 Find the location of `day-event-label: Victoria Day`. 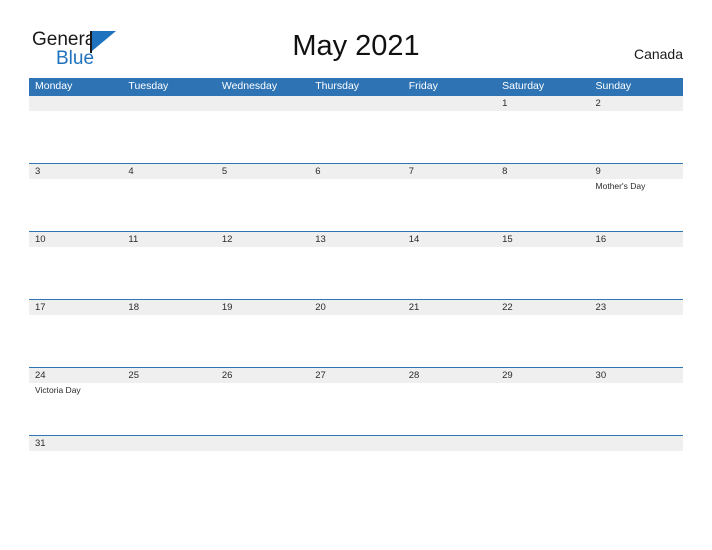

day-event-label: Victoria Day is located at coordinates (75, 409).